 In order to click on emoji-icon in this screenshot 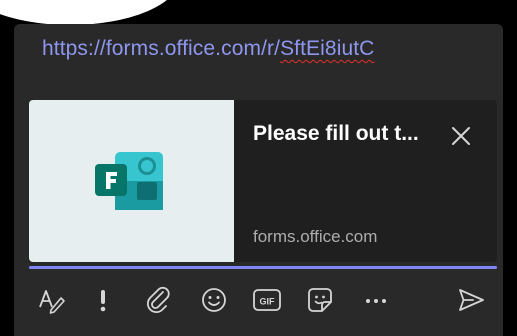, I will do `click(214, 300)`.